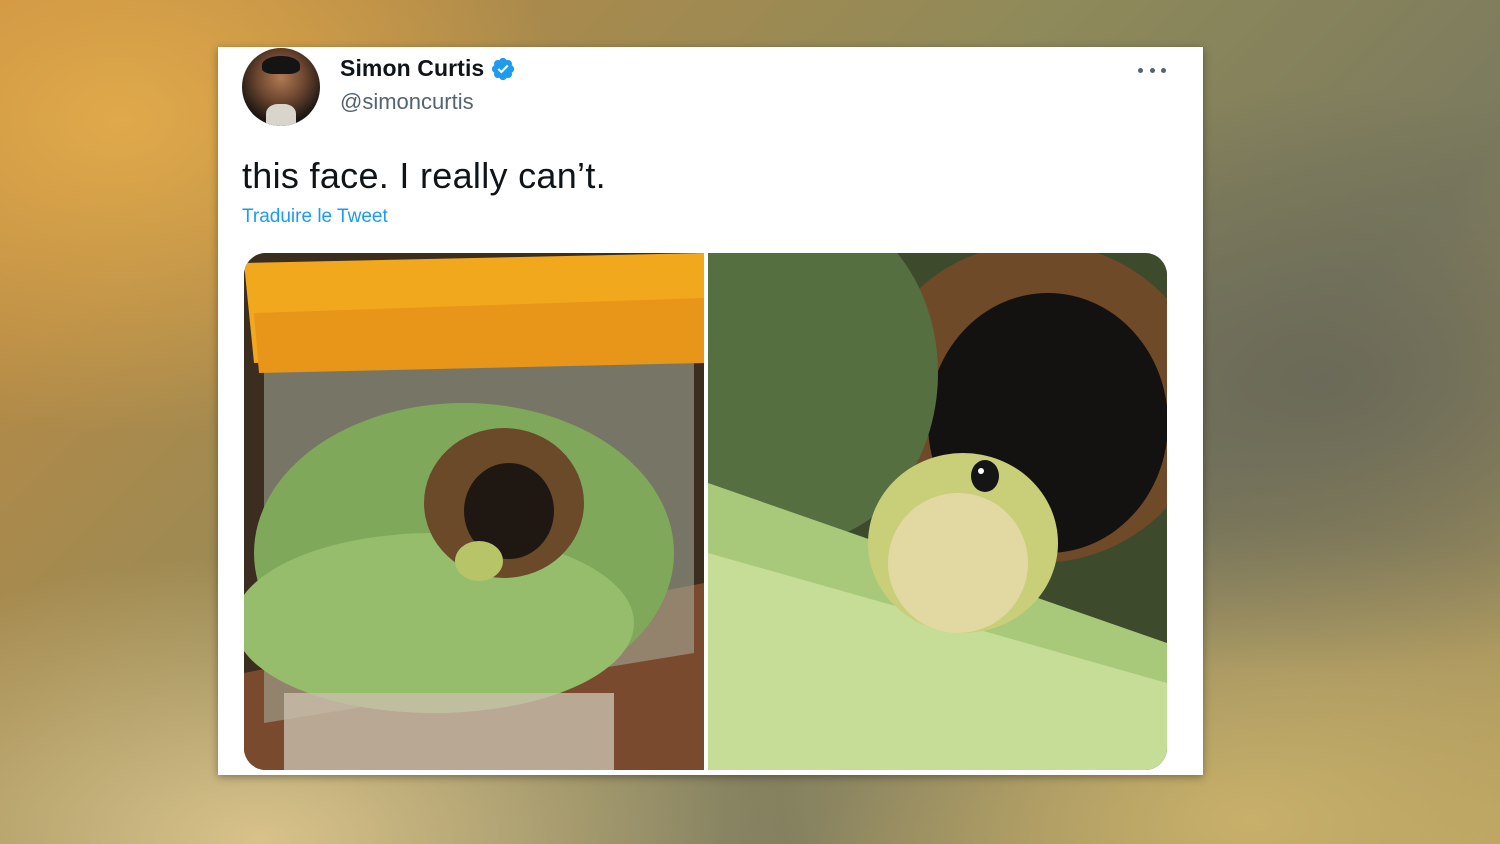  I want to click on avatar, so click(281, 87).